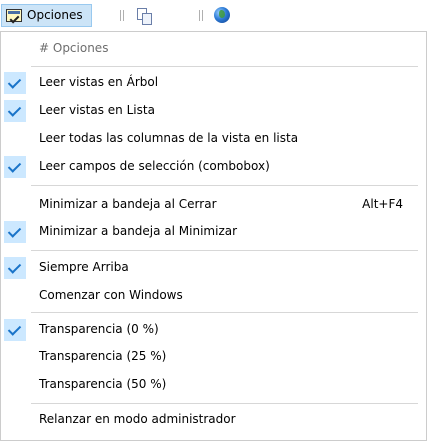 Image resolution: width=428 pixels, height=443 pixels. Describe the element at coordinates (138, 231) in the screenshot. I see `menu-item-label: Minimizar a bandeja al Minimizar` at that location.